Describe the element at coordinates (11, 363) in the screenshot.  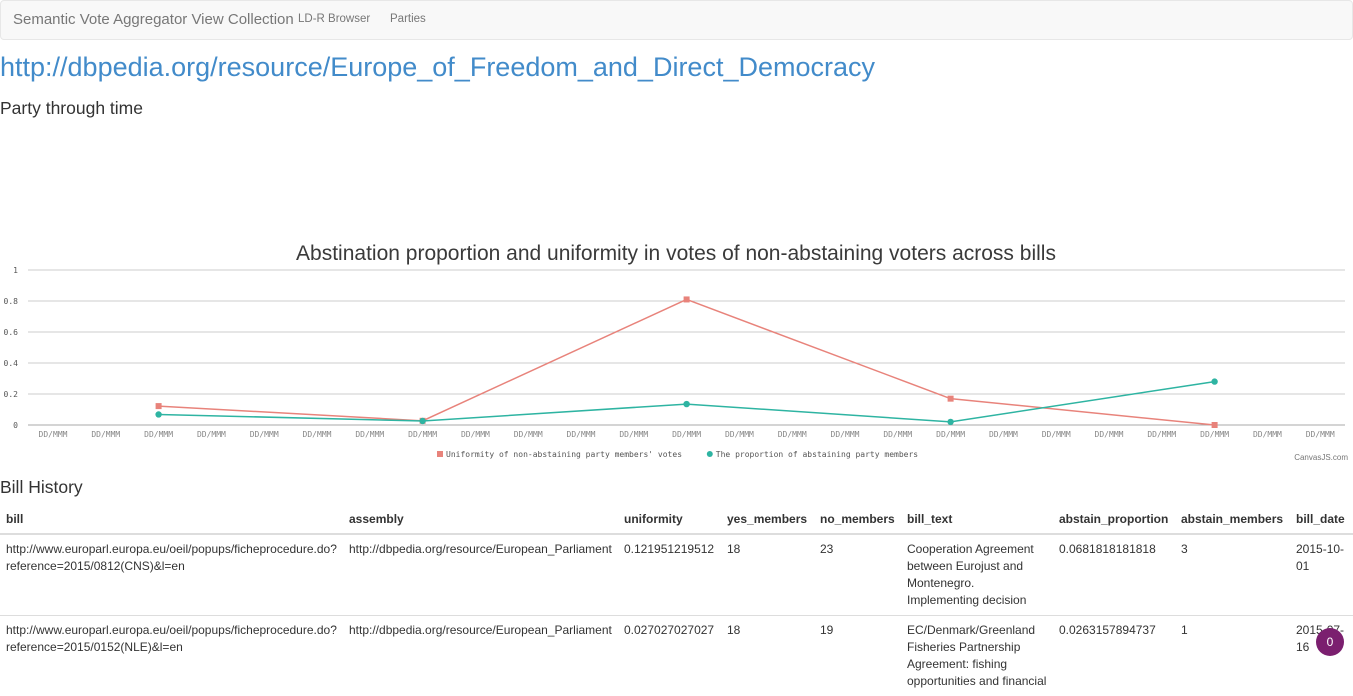
I see `y-tick-label: 0.4` at that location.